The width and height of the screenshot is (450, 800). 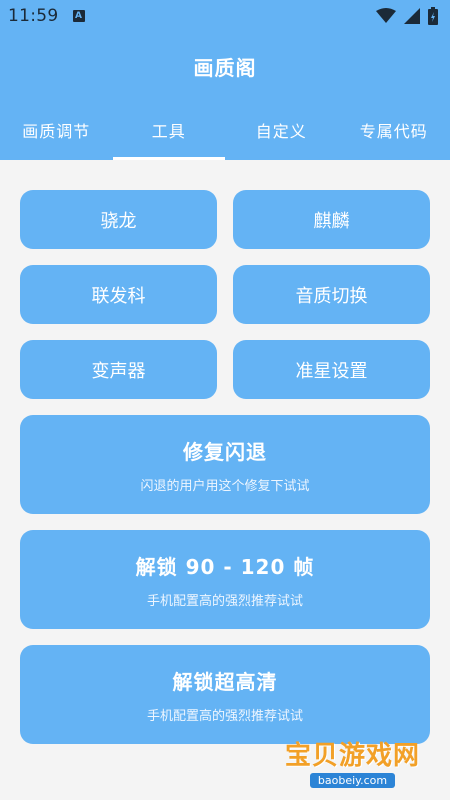 I want to click on snapdragon-button: 骁龙, so click(x=118, y=219).